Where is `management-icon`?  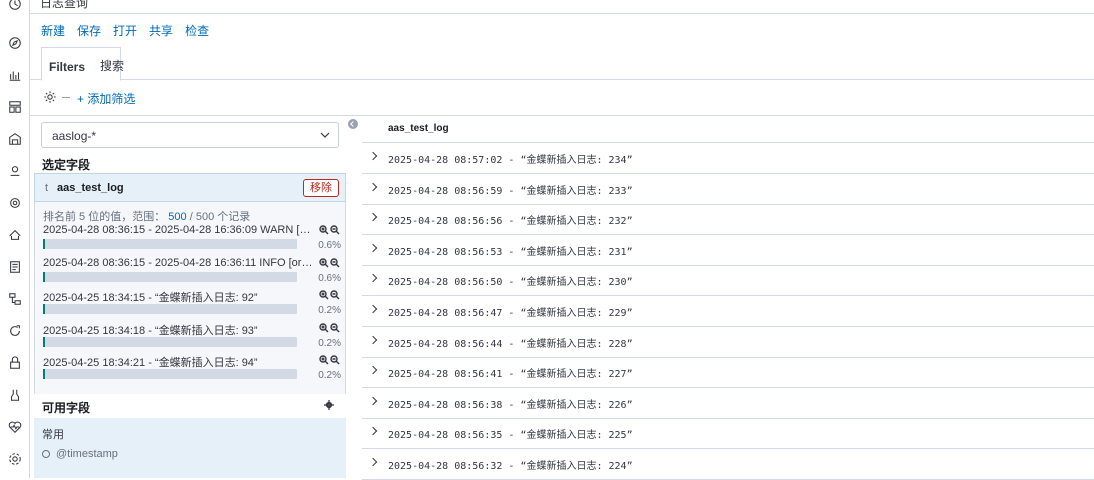 management-icon is located at coordinates (15, 459).